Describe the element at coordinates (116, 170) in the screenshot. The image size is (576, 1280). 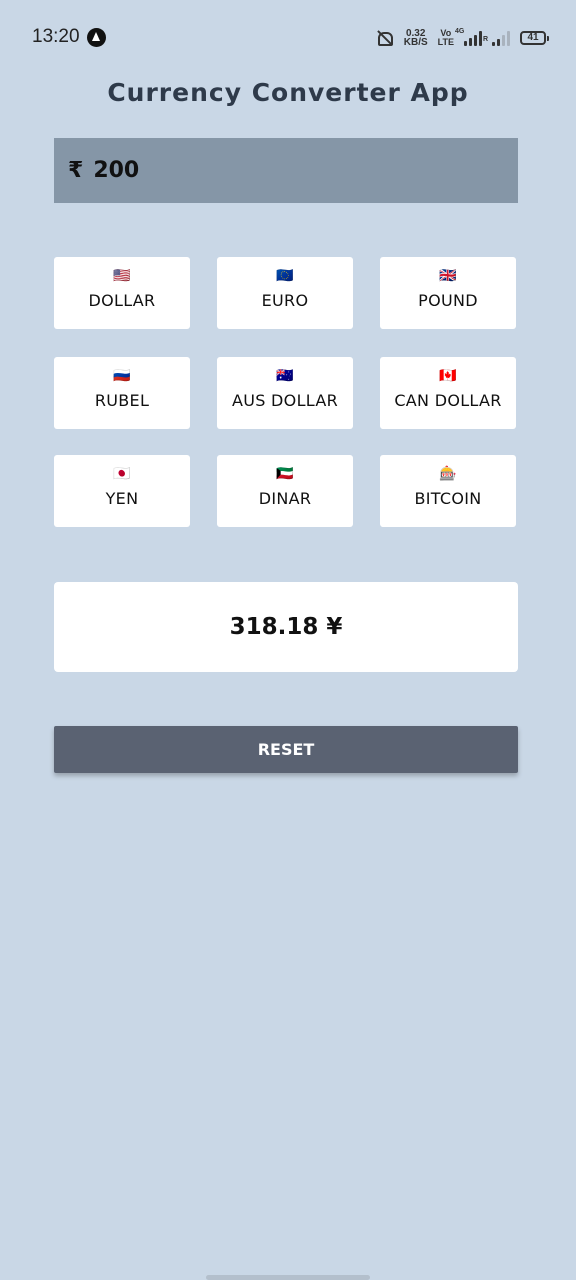
I see `amount-value: 200` at that location.